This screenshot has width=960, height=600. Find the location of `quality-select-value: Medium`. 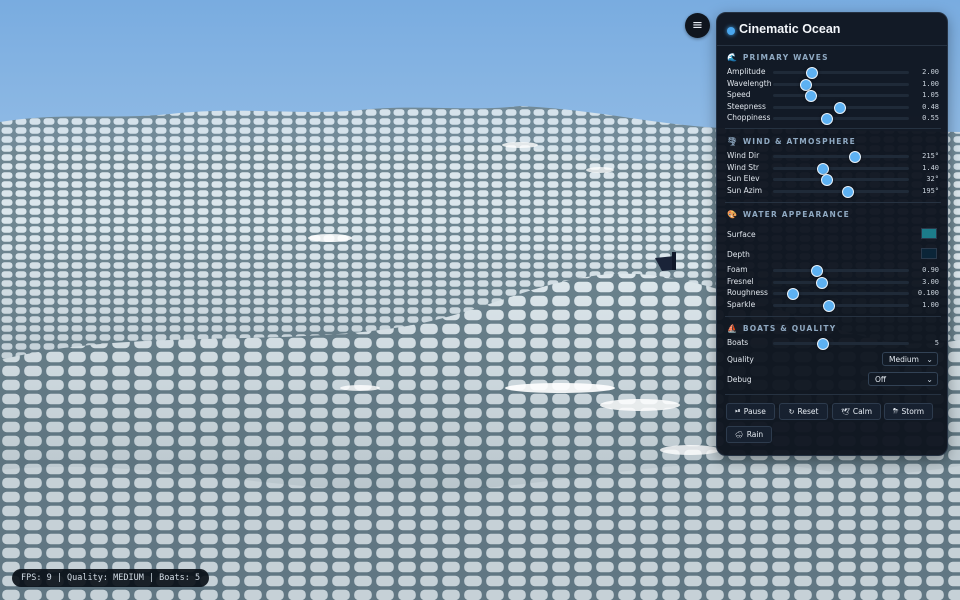

quality-select-value: Medium is located at coordinates (904, 359).